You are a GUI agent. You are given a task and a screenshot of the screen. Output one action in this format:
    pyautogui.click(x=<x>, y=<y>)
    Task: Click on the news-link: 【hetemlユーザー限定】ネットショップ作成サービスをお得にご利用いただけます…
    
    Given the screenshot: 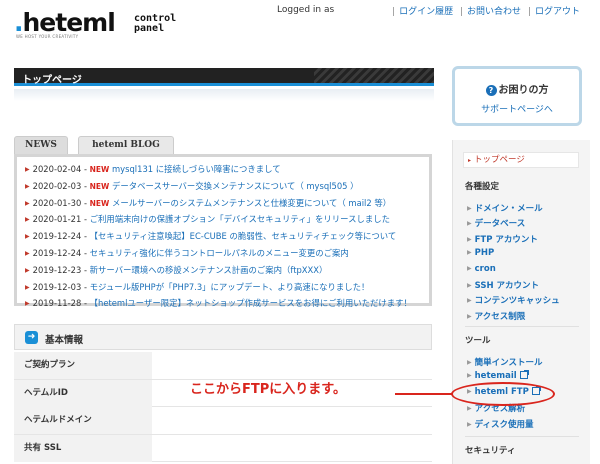 What is the action you would take?
    pyautogui.click(x=251, y=303)
    